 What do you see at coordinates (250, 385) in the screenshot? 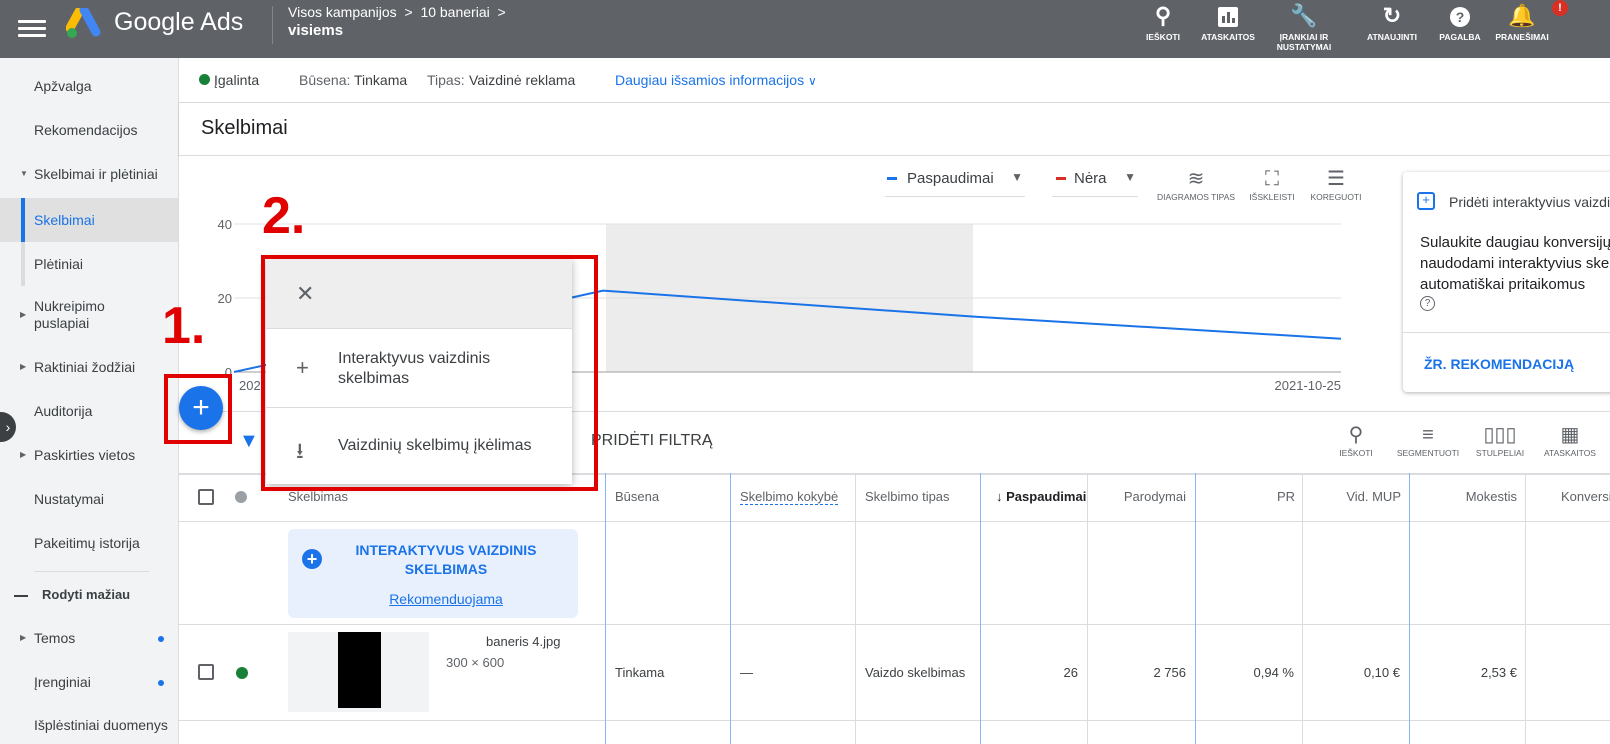
I see `x-tick-start: 202` at bounding box center [250, 385].